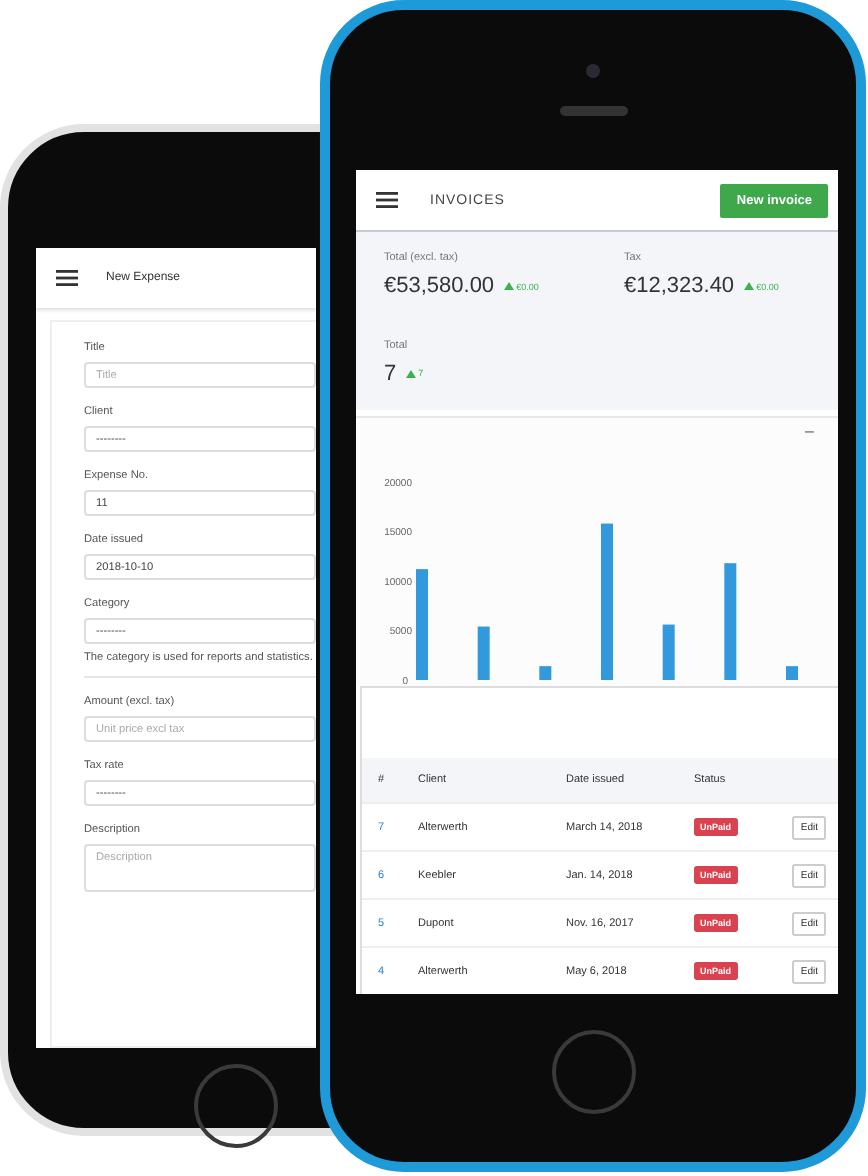 This screenshot has width=868, height=1176. I want to click on camera-icon, so click(593, 71).